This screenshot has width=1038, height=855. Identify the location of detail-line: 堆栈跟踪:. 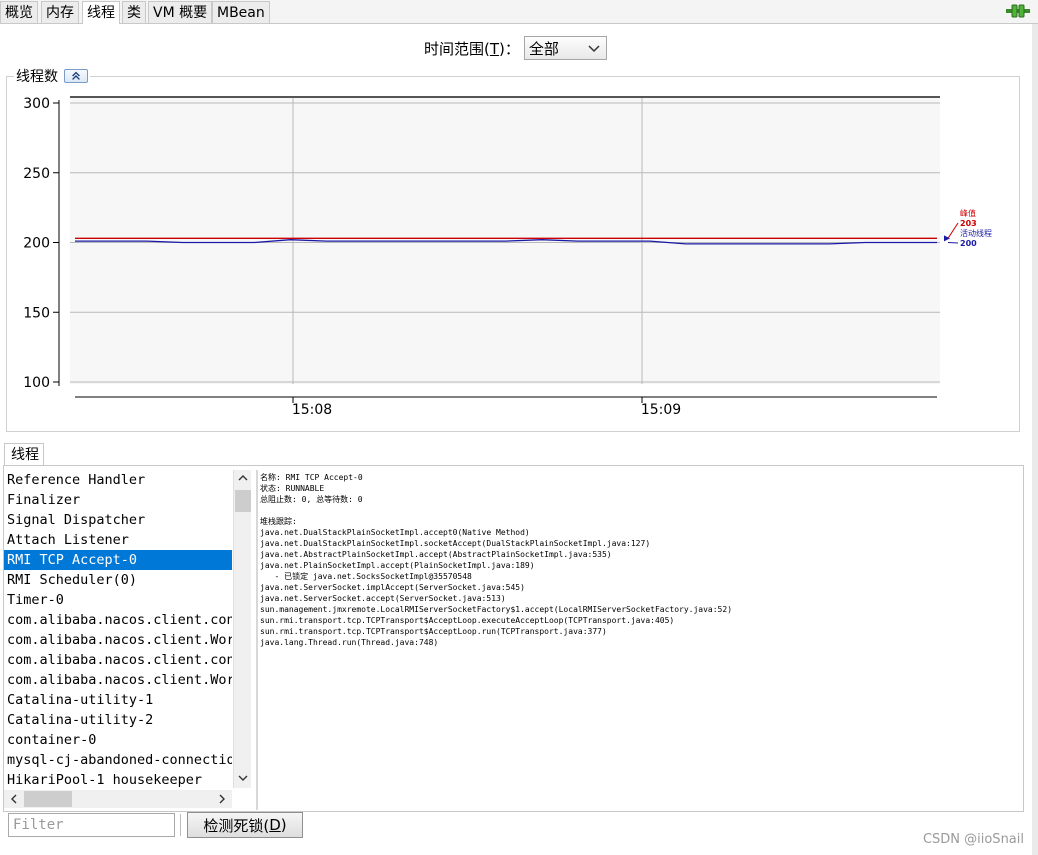
(278, 521).